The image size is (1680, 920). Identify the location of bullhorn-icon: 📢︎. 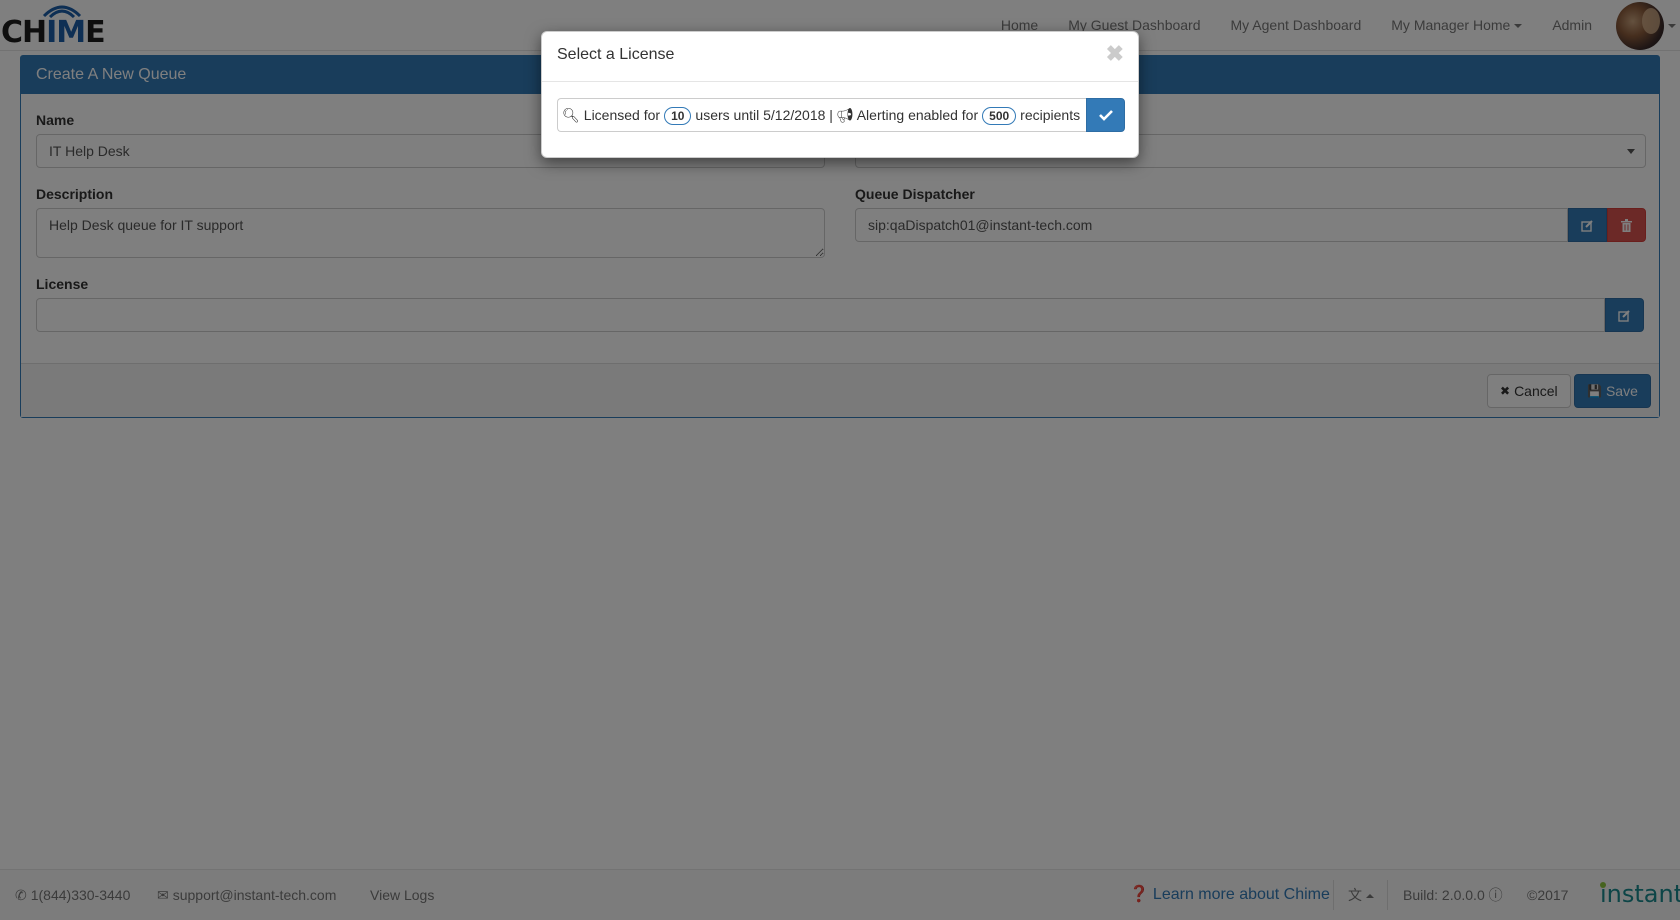
(844, 114).